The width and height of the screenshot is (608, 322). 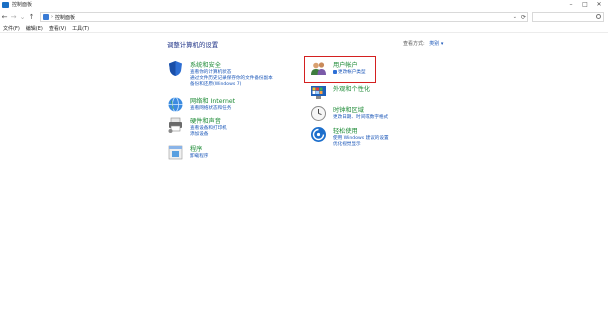 What do you see at coordinates (360, 117) in the screenshot?
I see `link-change-date-time: 更改日期、时间或数字格式` at bounding box center [360, 117].